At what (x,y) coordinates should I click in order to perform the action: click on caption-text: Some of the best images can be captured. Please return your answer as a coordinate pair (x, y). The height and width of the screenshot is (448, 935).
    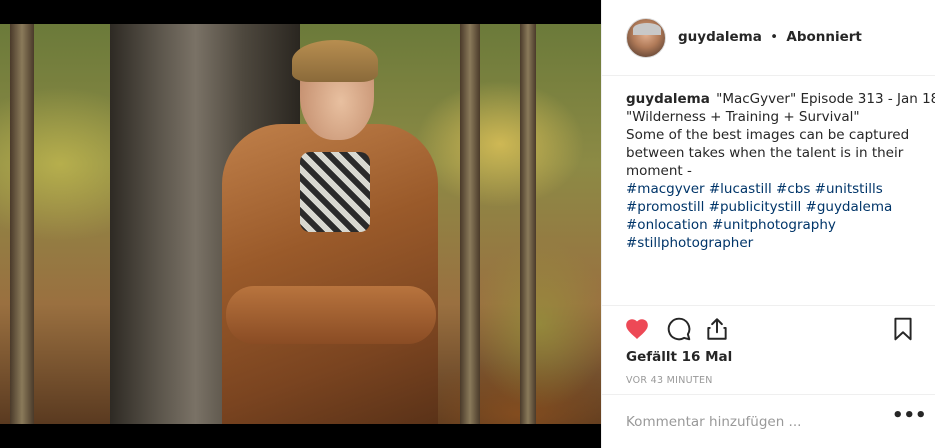
    Looking at the image, I should click on (768, 135).